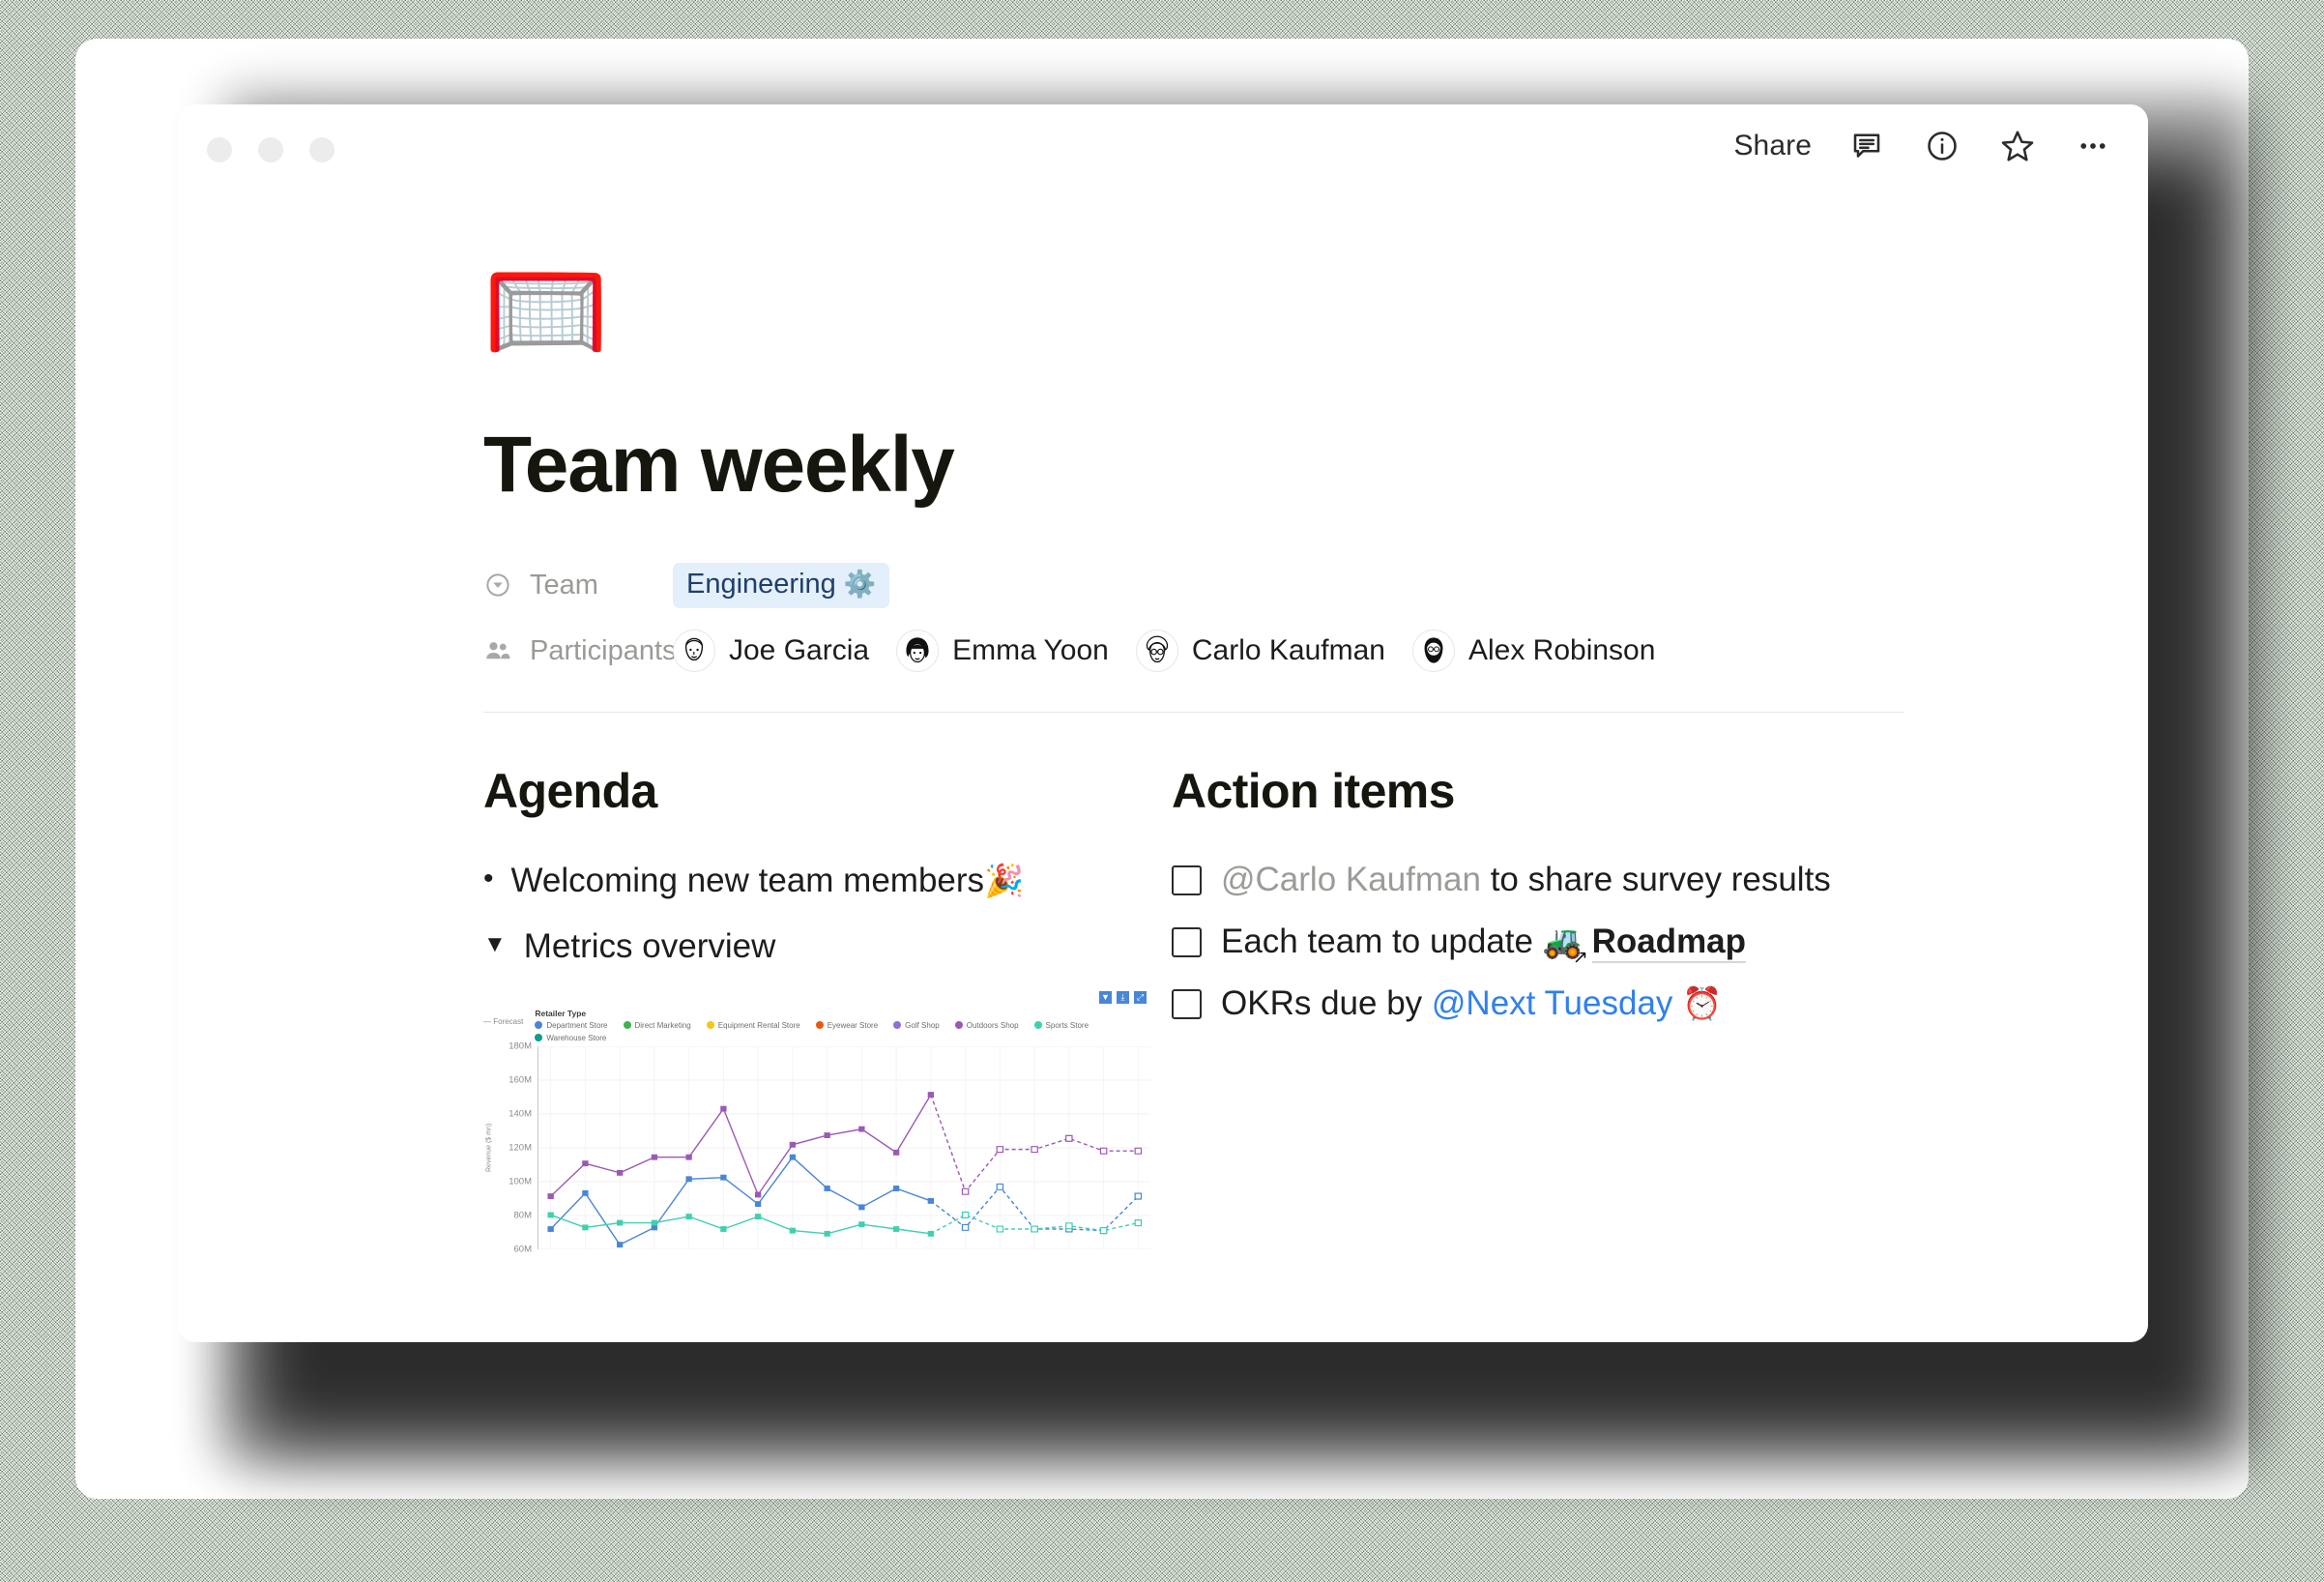 The width and height of the screenshot is (2324, 1582). I want to click on legend-label: Equipment Rental Store, so click(758, 1025).